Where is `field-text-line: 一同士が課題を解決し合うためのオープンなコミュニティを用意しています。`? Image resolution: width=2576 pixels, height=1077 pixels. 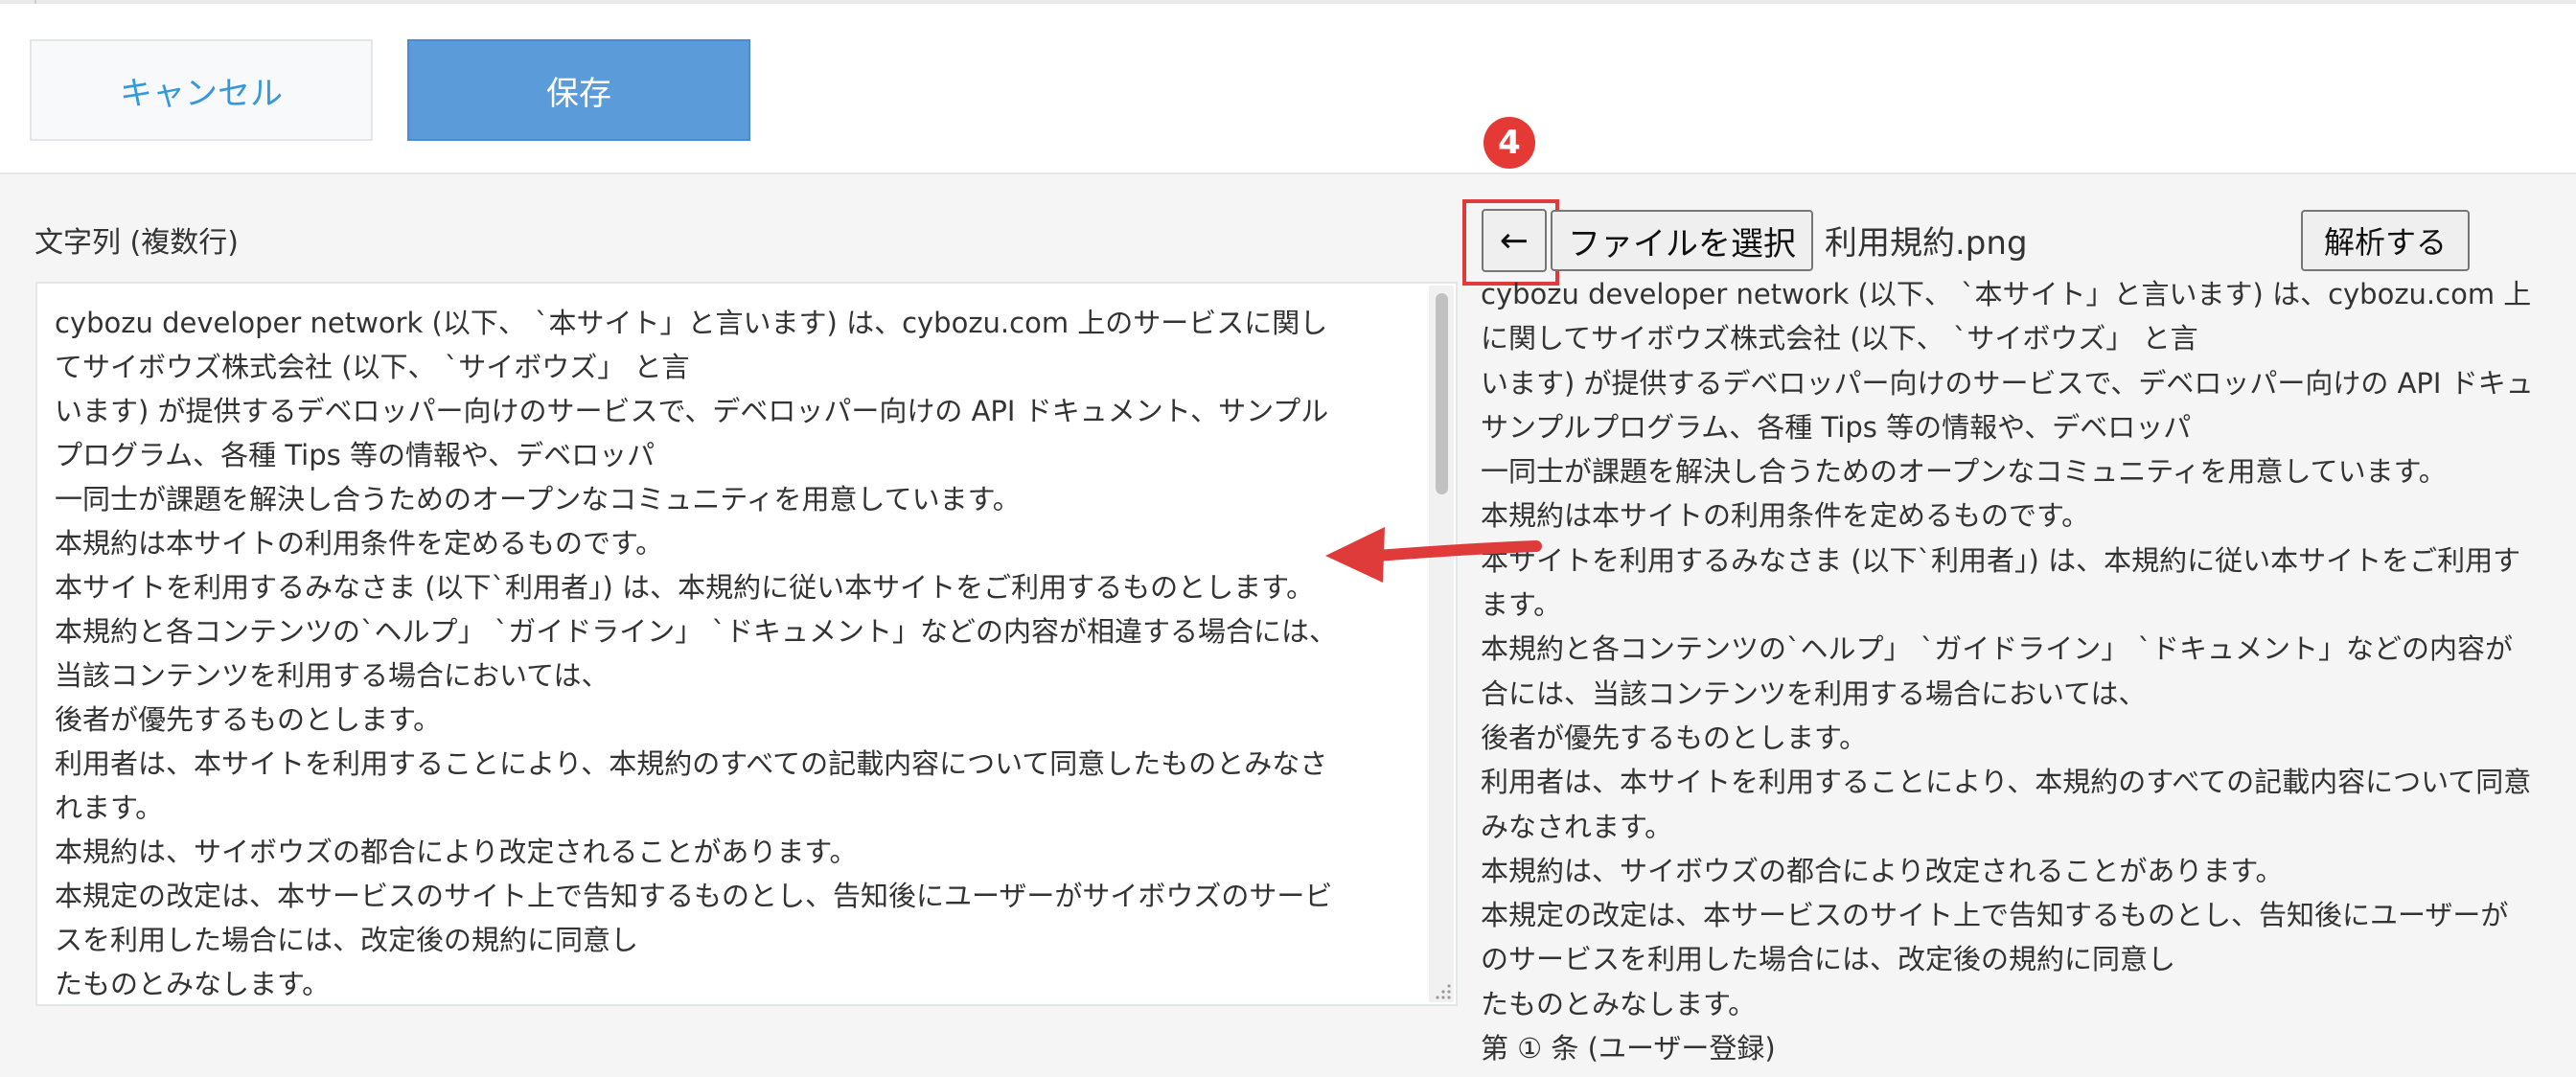 field-text-line: 一同士が課題を解決し合うためのオープンなコミュニティを用意しています。 is located at coordinates (538, 500).